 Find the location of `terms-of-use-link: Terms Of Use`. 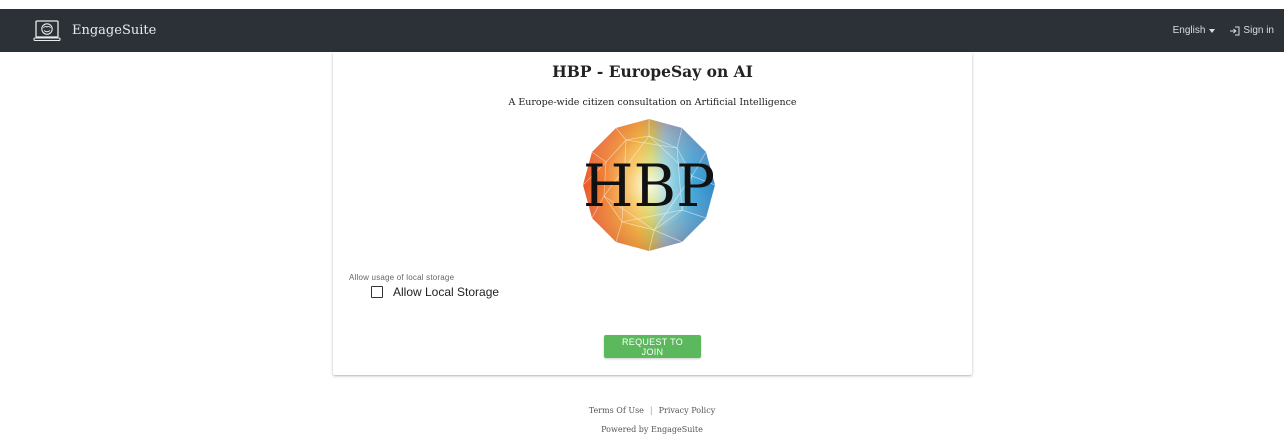

terms-of-use-link: Terms Of Use is located at coordinates (616, 410).